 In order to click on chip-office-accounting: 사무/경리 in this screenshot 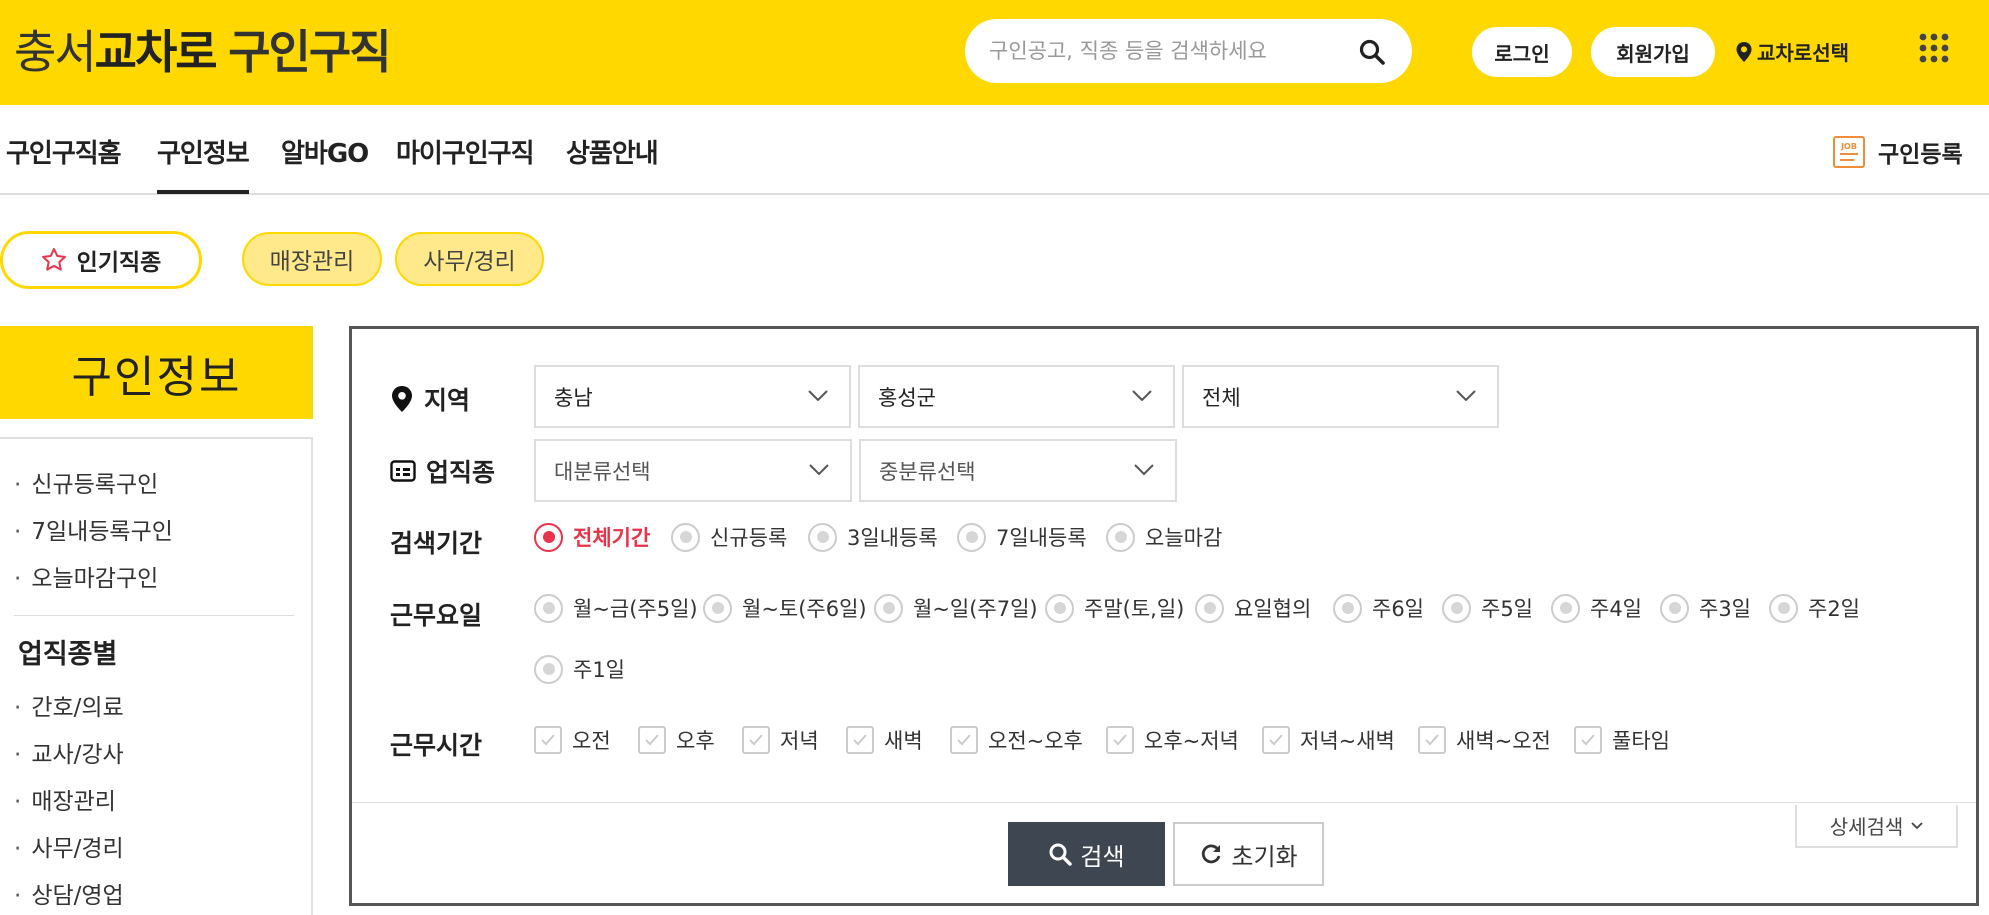, I will do `click(469, 259)`.